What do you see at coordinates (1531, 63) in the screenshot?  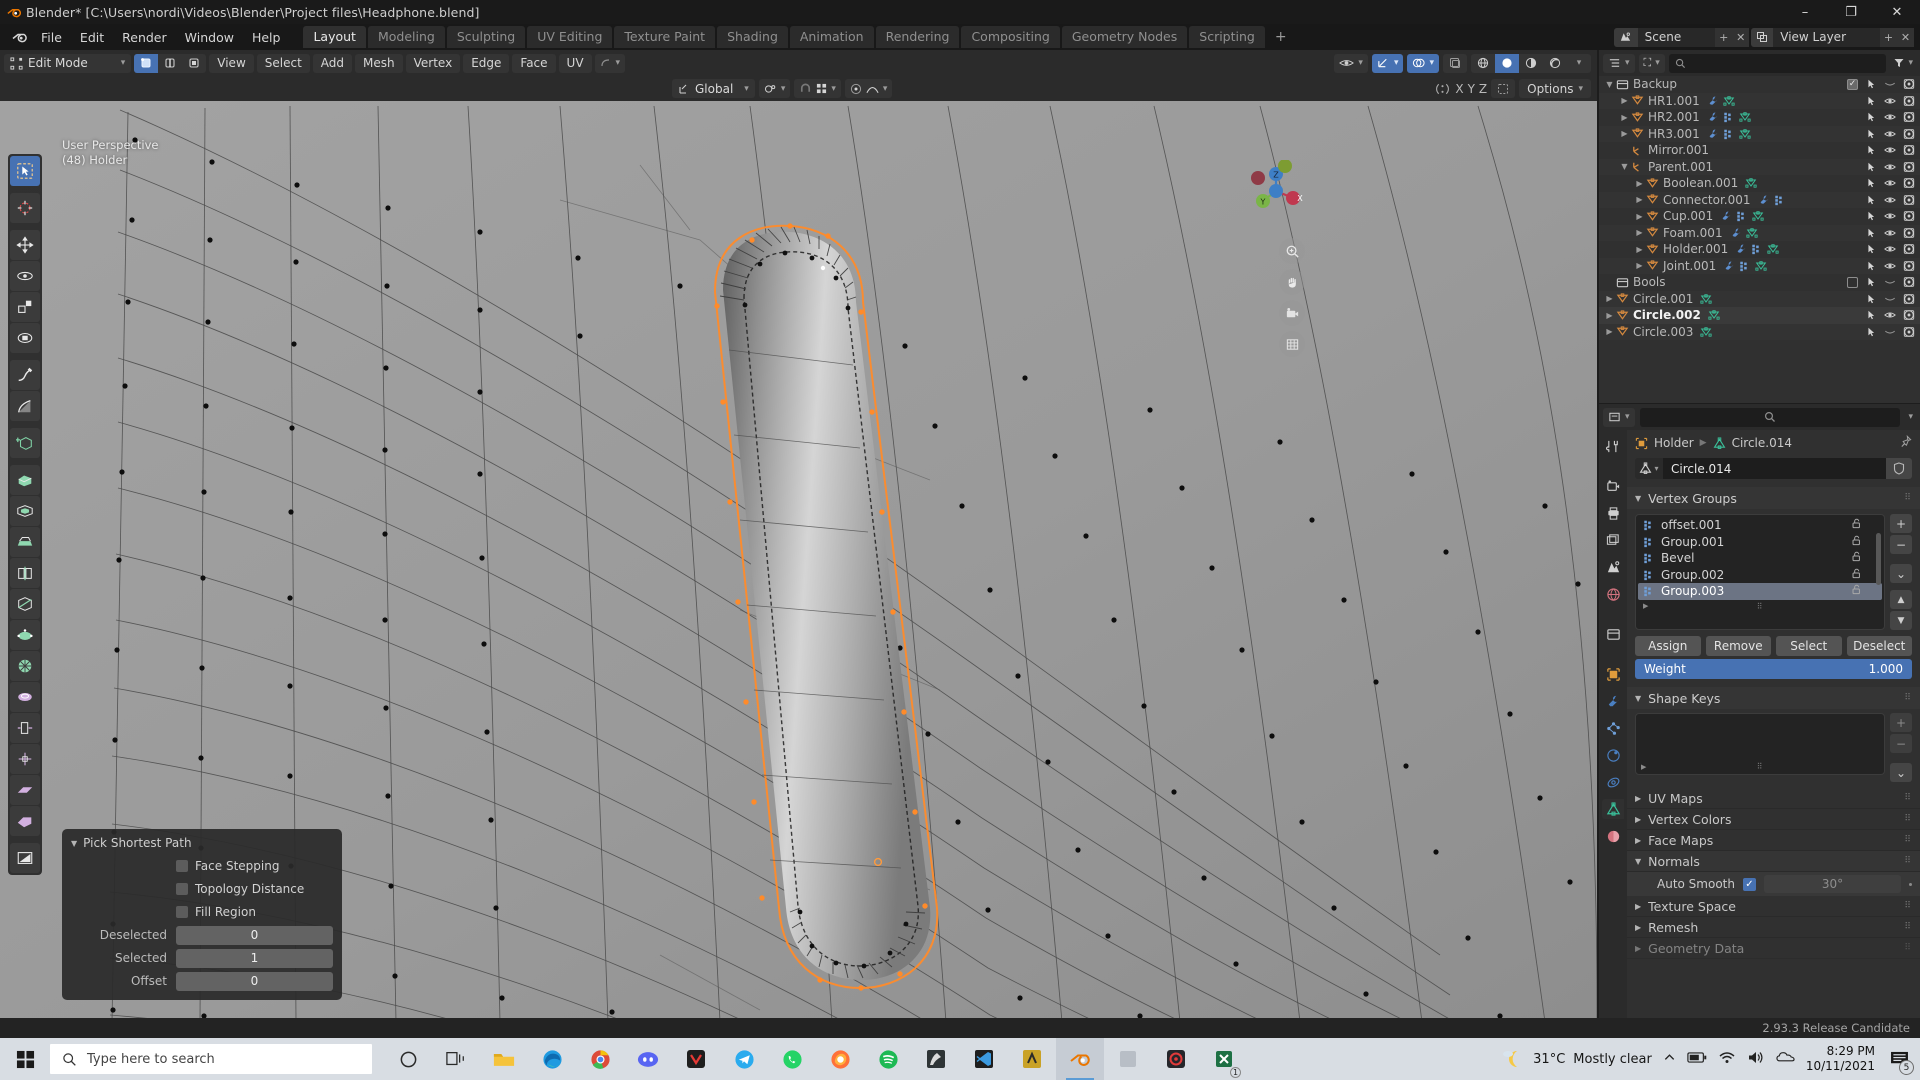 I see `material-preview-shading-icon` at bounding box center [1531, 63].